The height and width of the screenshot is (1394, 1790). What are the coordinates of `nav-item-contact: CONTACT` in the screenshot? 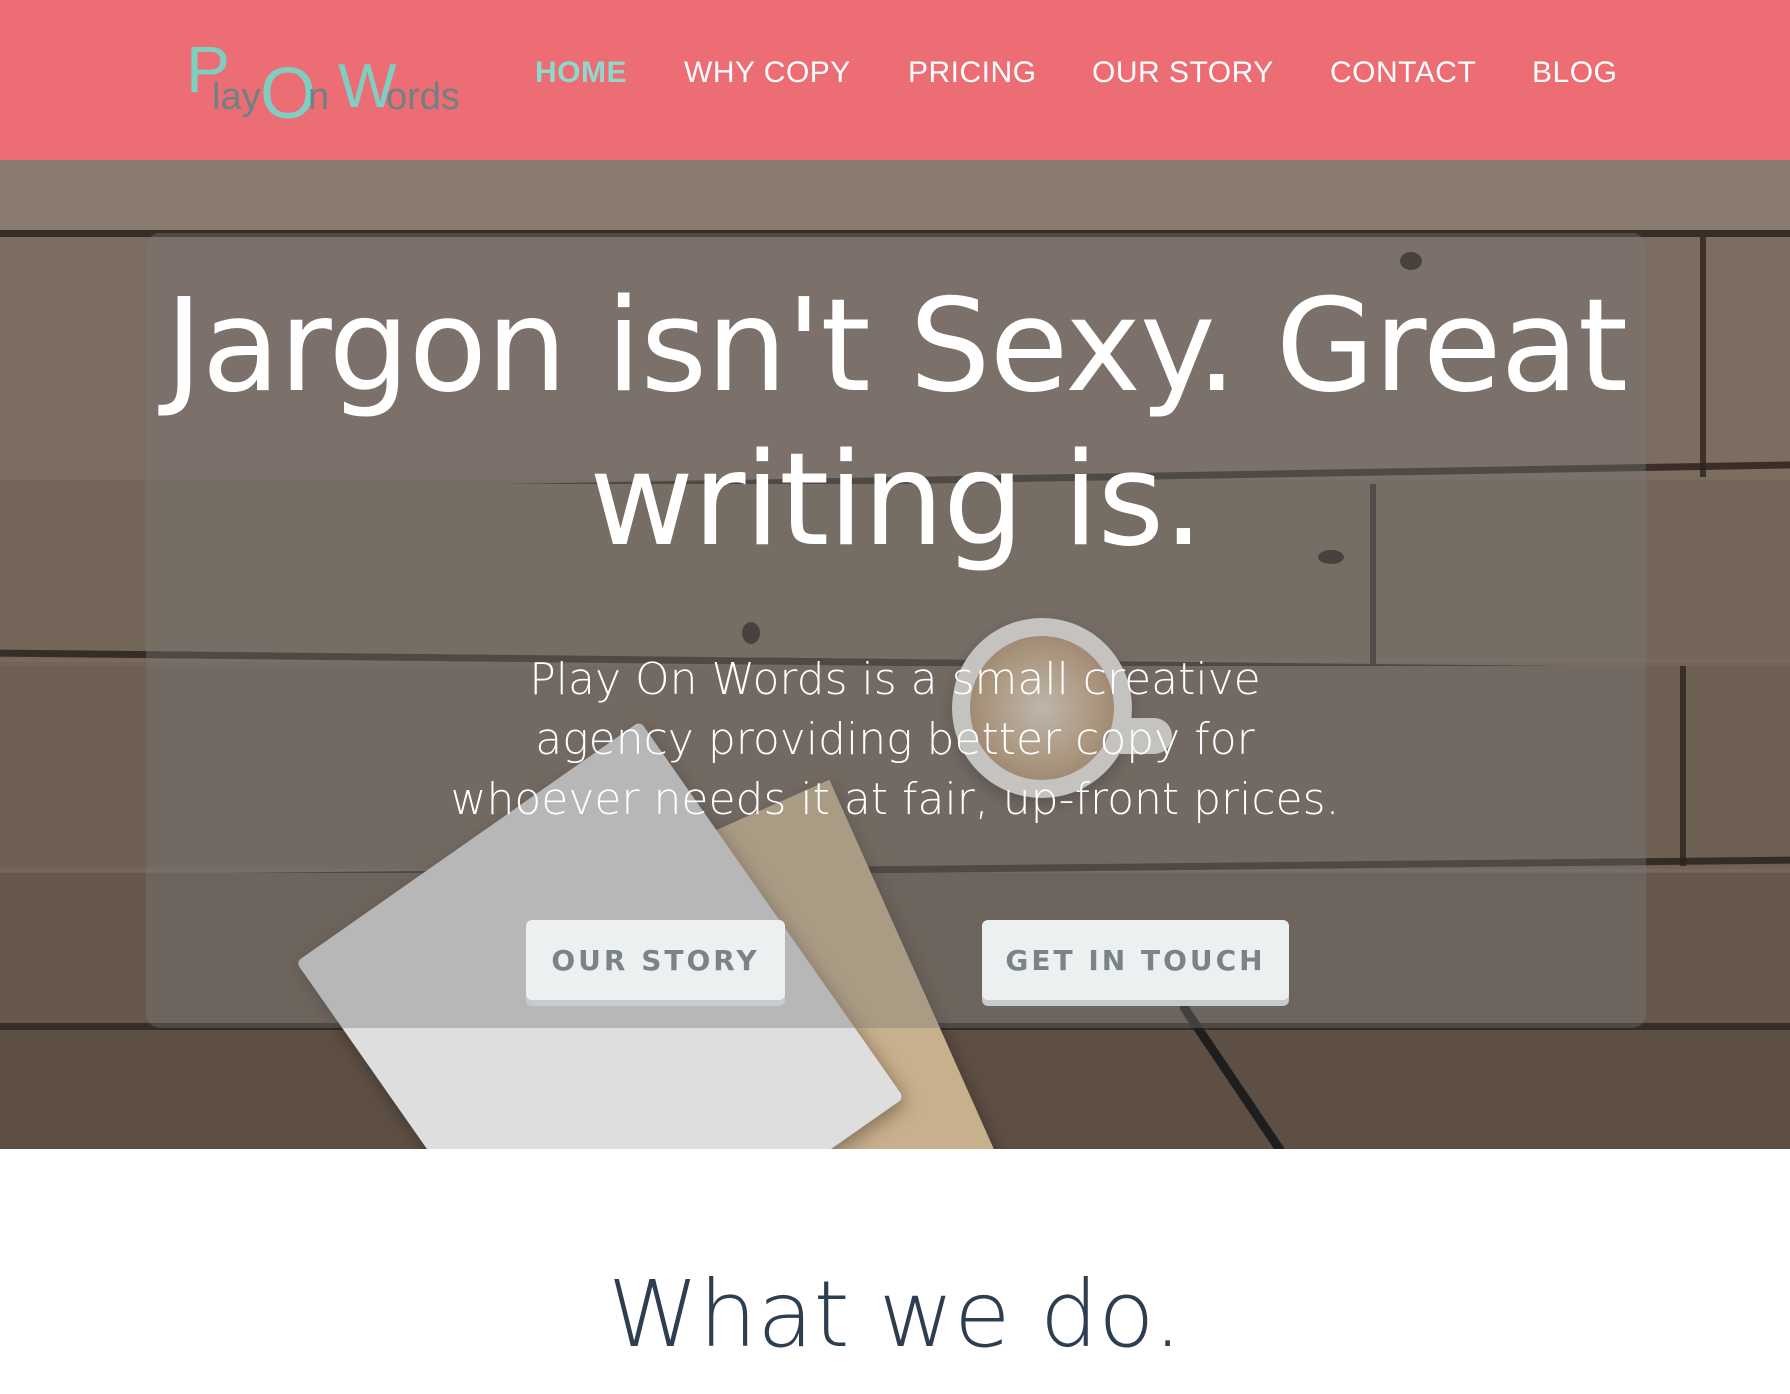 It's located at (1403, 73).